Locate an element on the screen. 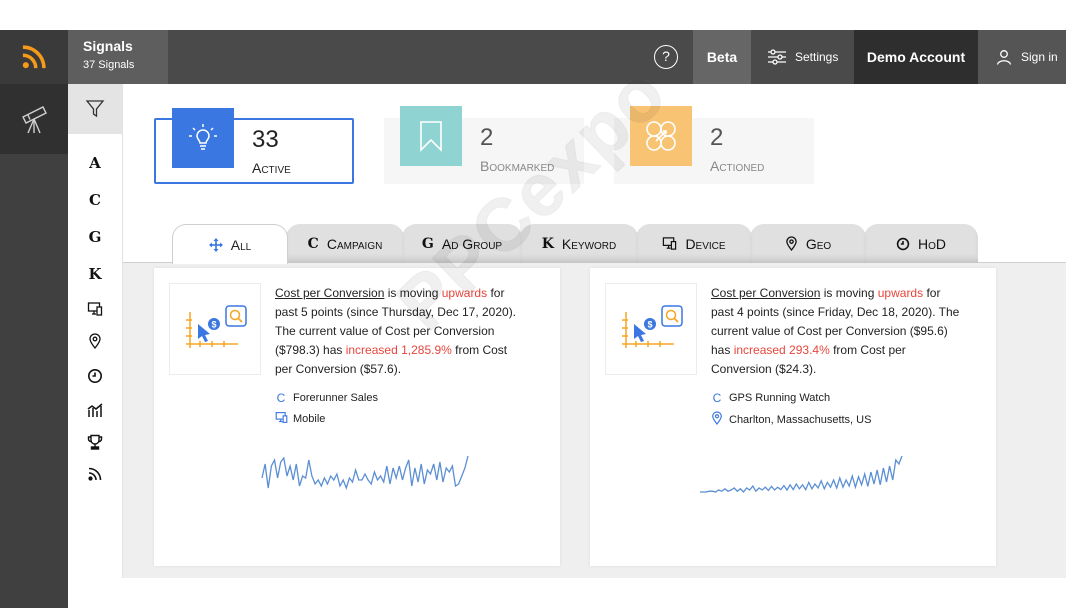 Image resolution: width=1066 pixels, height=608 pixels. filter-keyword: K is located at coordinates (95, 274).